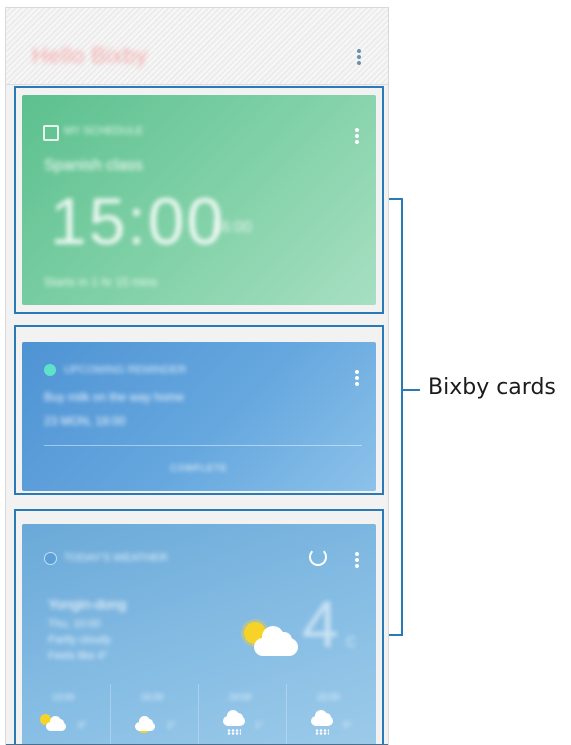 This screenshot has height=745, width=571. What do you see at coordinates (63, 697) in the screenshot?
I see `forecast-time: 13:00` at bounding box center [63, 697].